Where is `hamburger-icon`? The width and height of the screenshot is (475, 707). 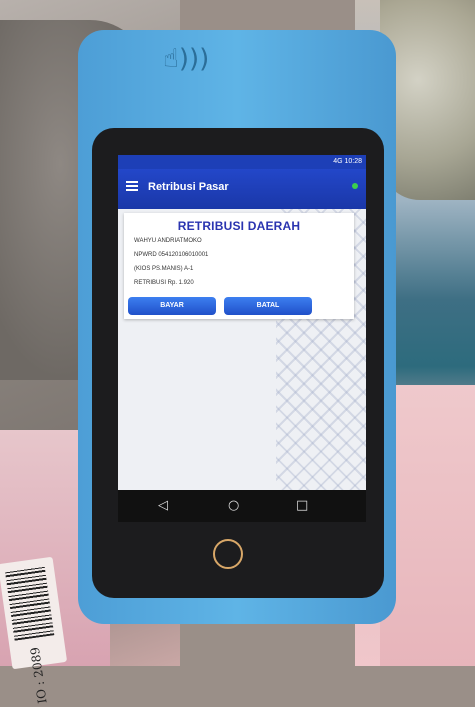 hamburger-icon is located at coordinates (132, 186).